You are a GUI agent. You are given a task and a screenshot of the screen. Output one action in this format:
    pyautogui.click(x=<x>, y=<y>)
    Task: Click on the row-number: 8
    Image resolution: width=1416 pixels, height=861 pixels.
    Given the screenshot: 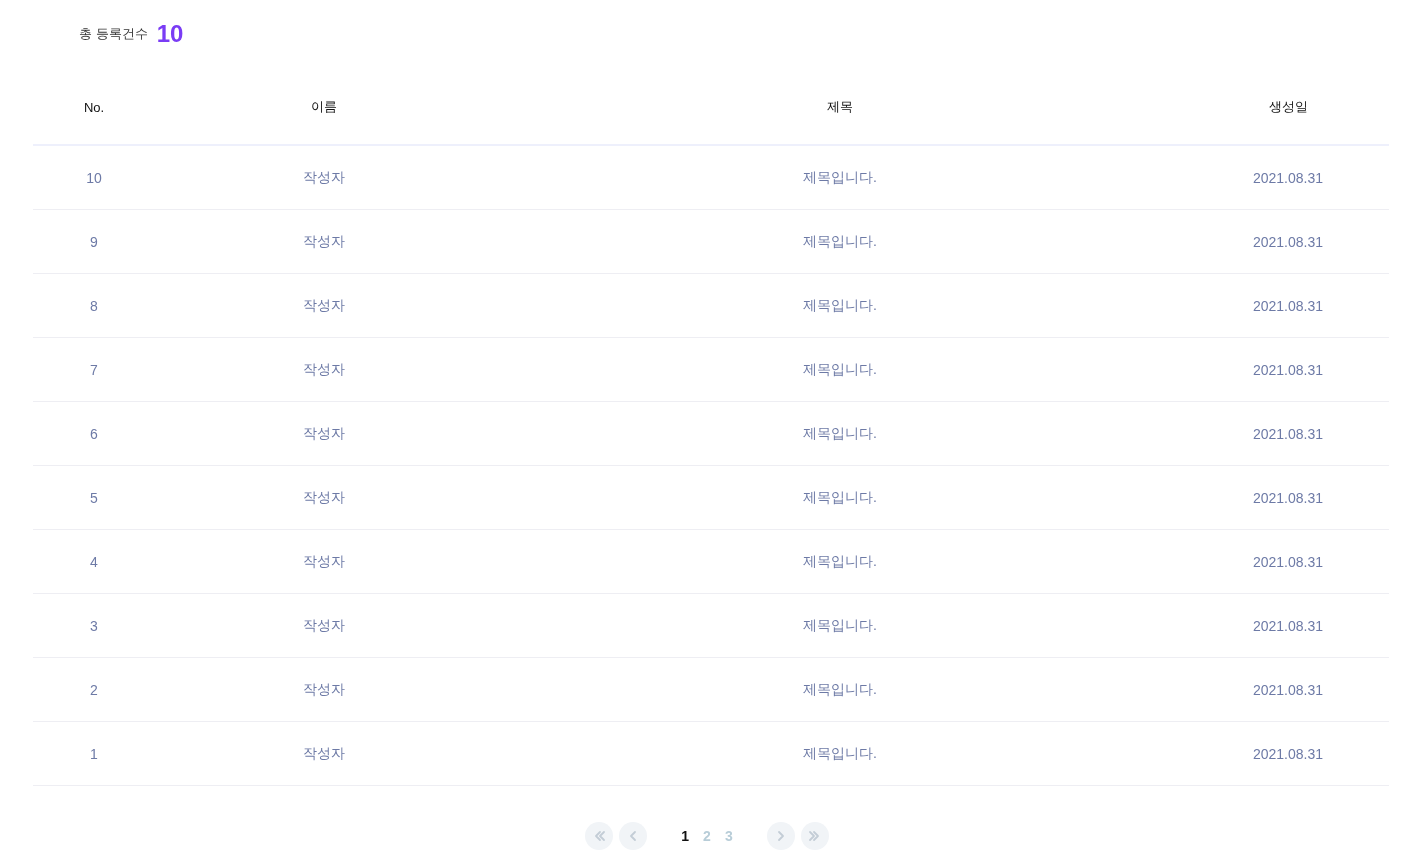 What is the action you would take?
    pyautogui.click(x=94, y=305)
    